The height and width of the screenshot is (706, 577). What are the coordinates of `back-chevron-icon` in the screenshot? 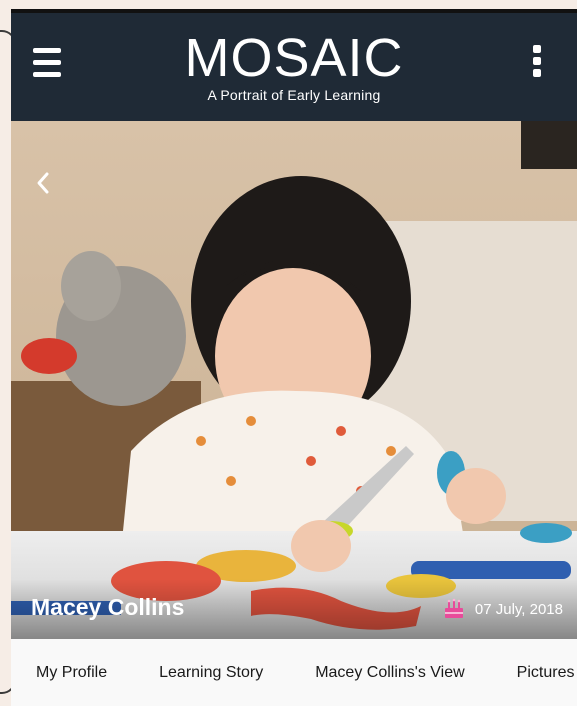 It's located at (43, 183).